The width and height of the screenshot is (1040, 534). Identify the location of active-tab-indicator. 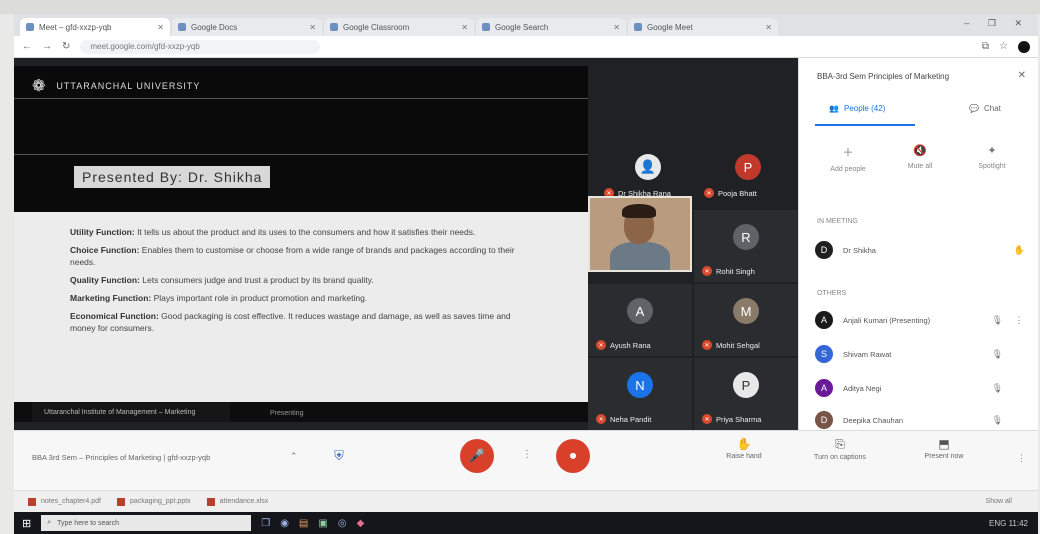
(865, 125).